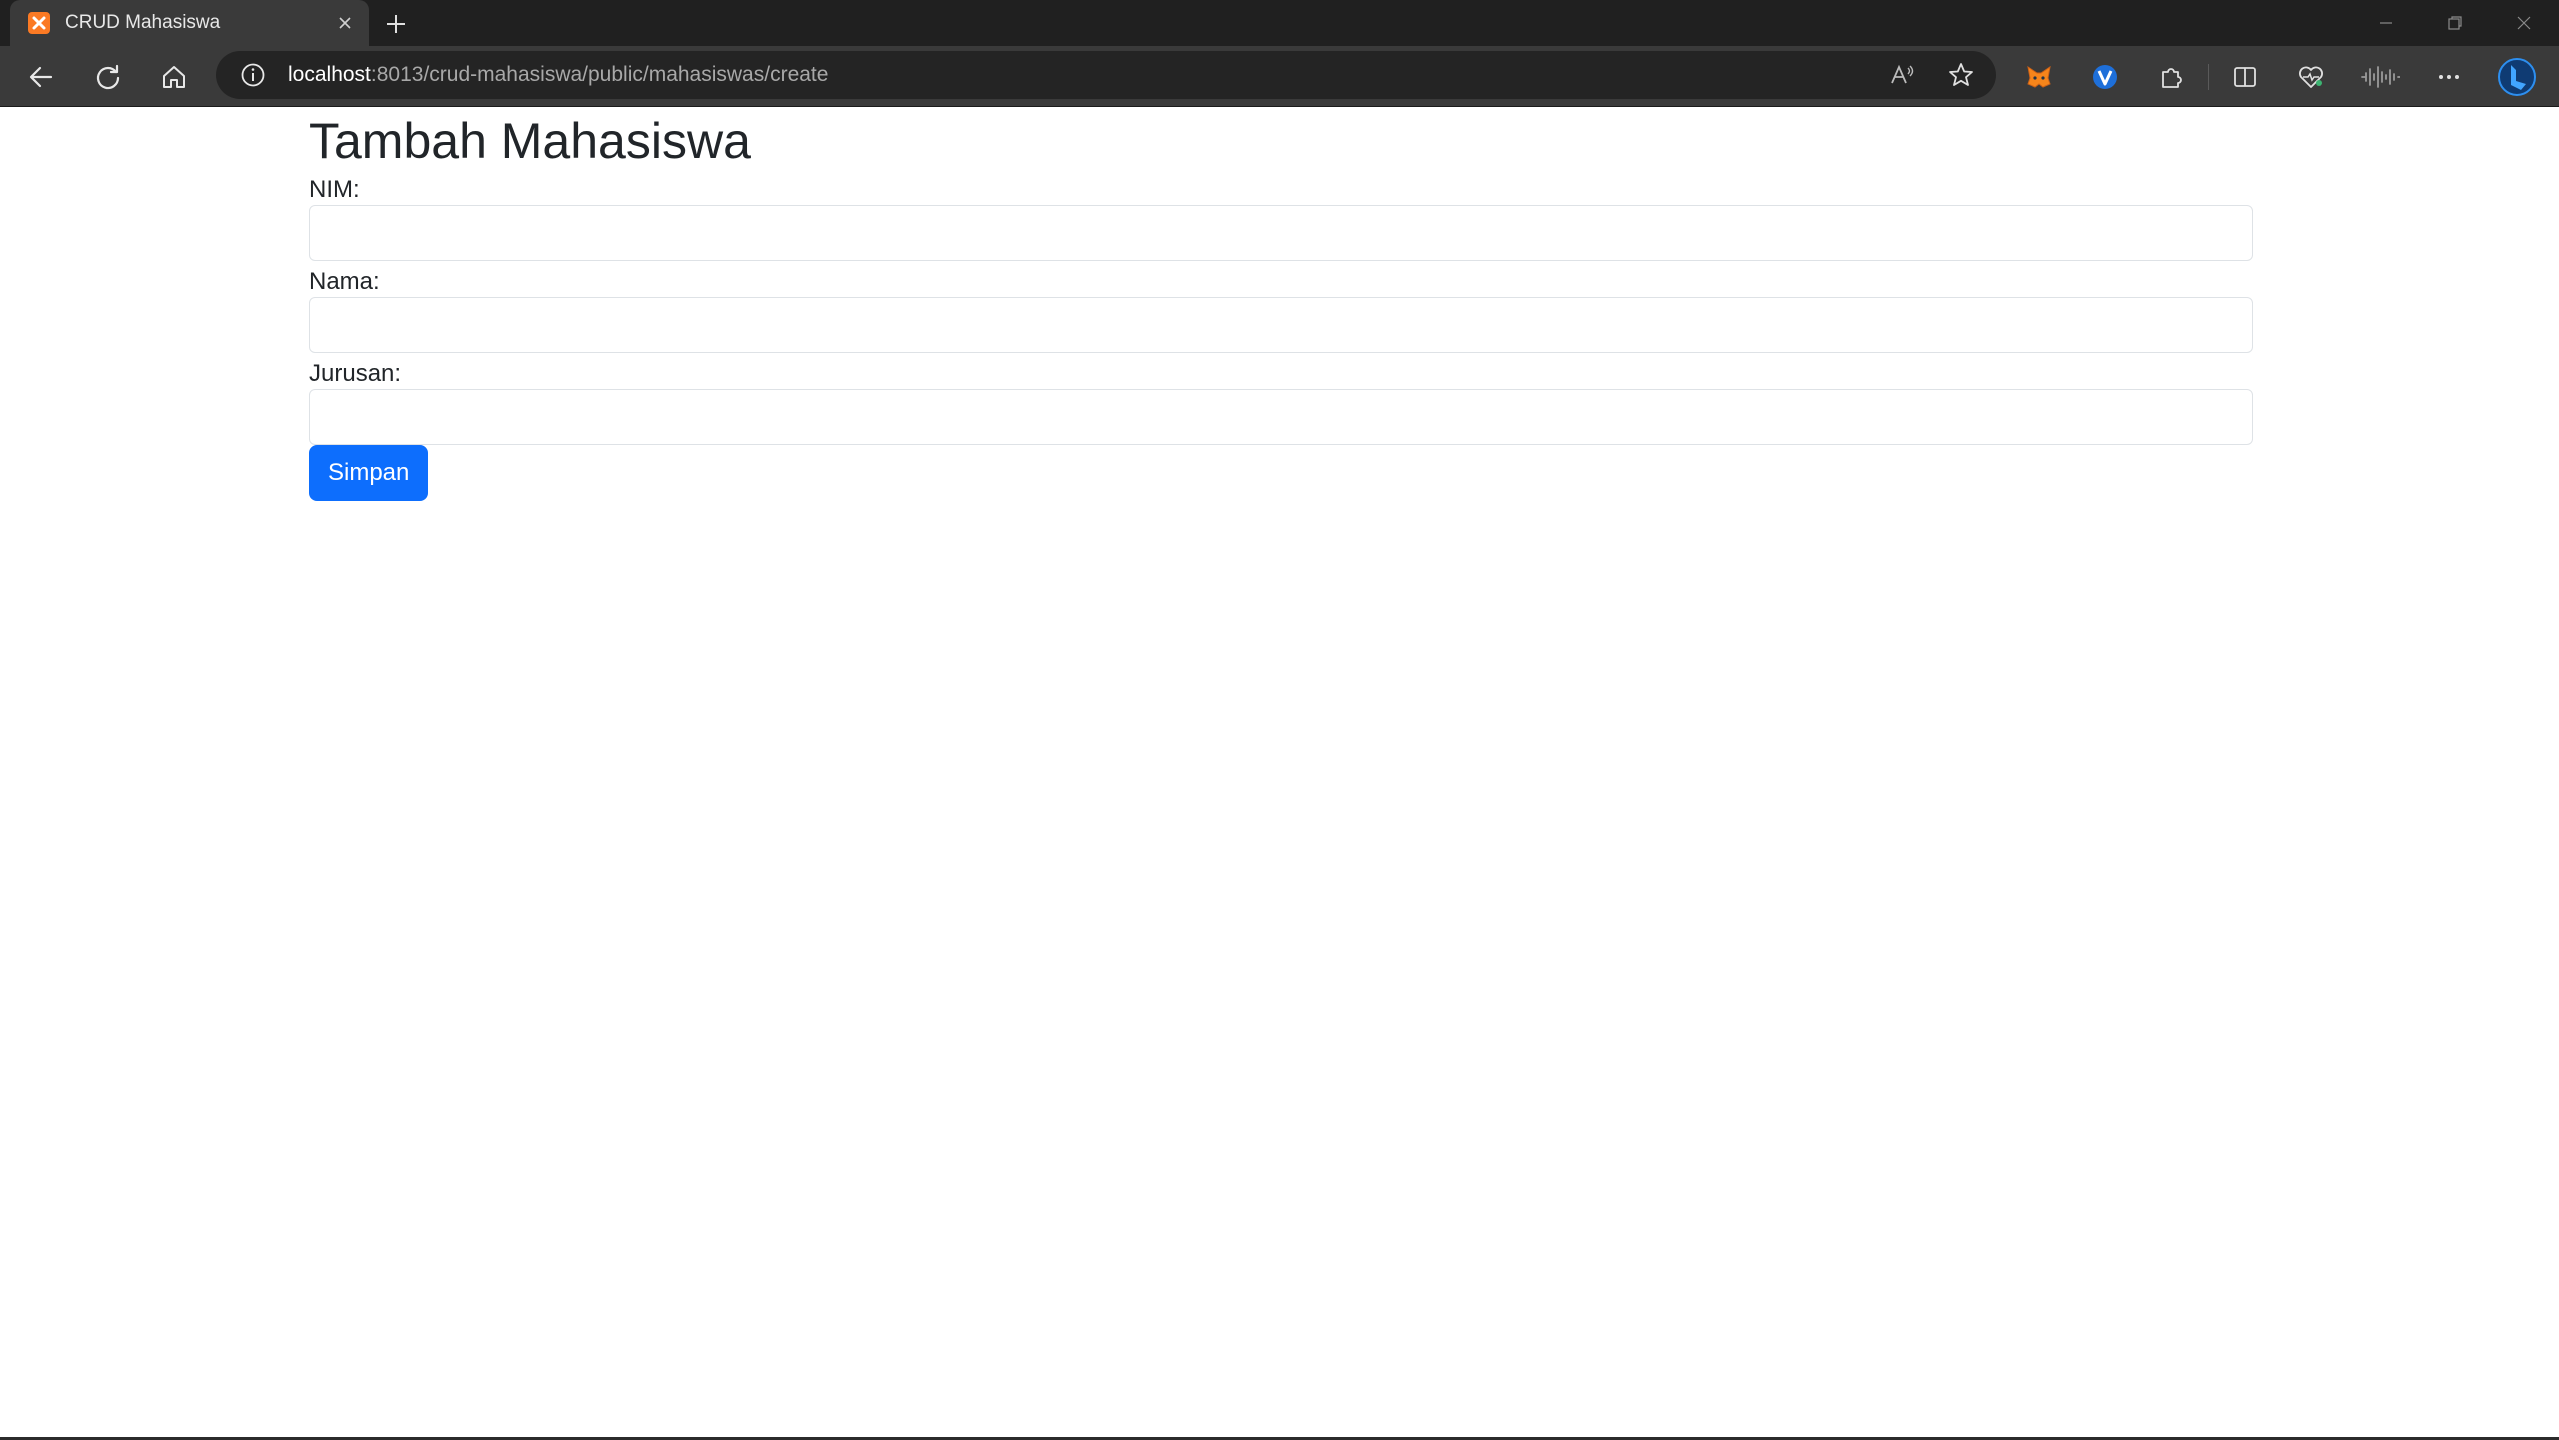 The height and width of the screenshot is (1440, 2559). I want to click on restore-icon, so click(2455, 23).